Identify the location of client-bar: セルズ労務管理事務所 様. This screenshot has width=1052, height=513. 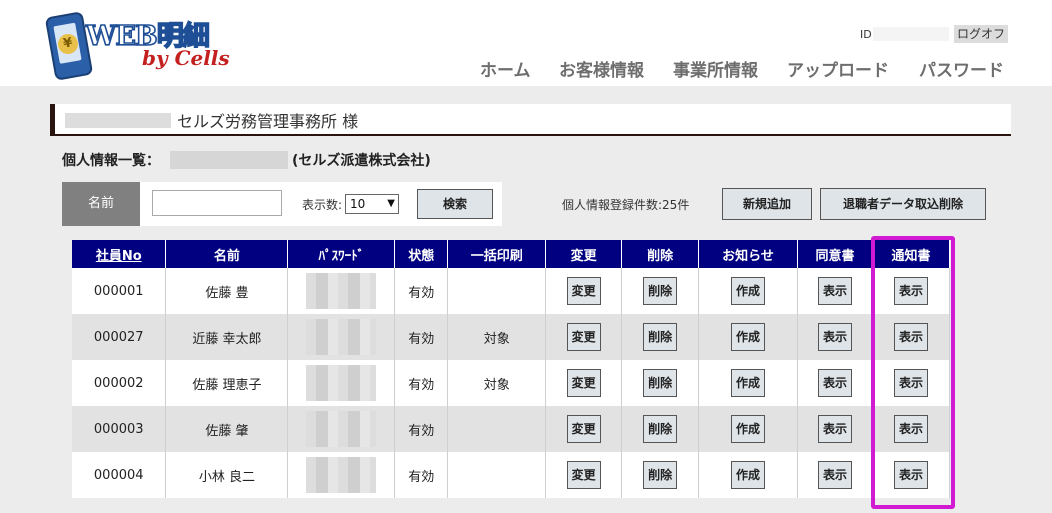
(530, 120).